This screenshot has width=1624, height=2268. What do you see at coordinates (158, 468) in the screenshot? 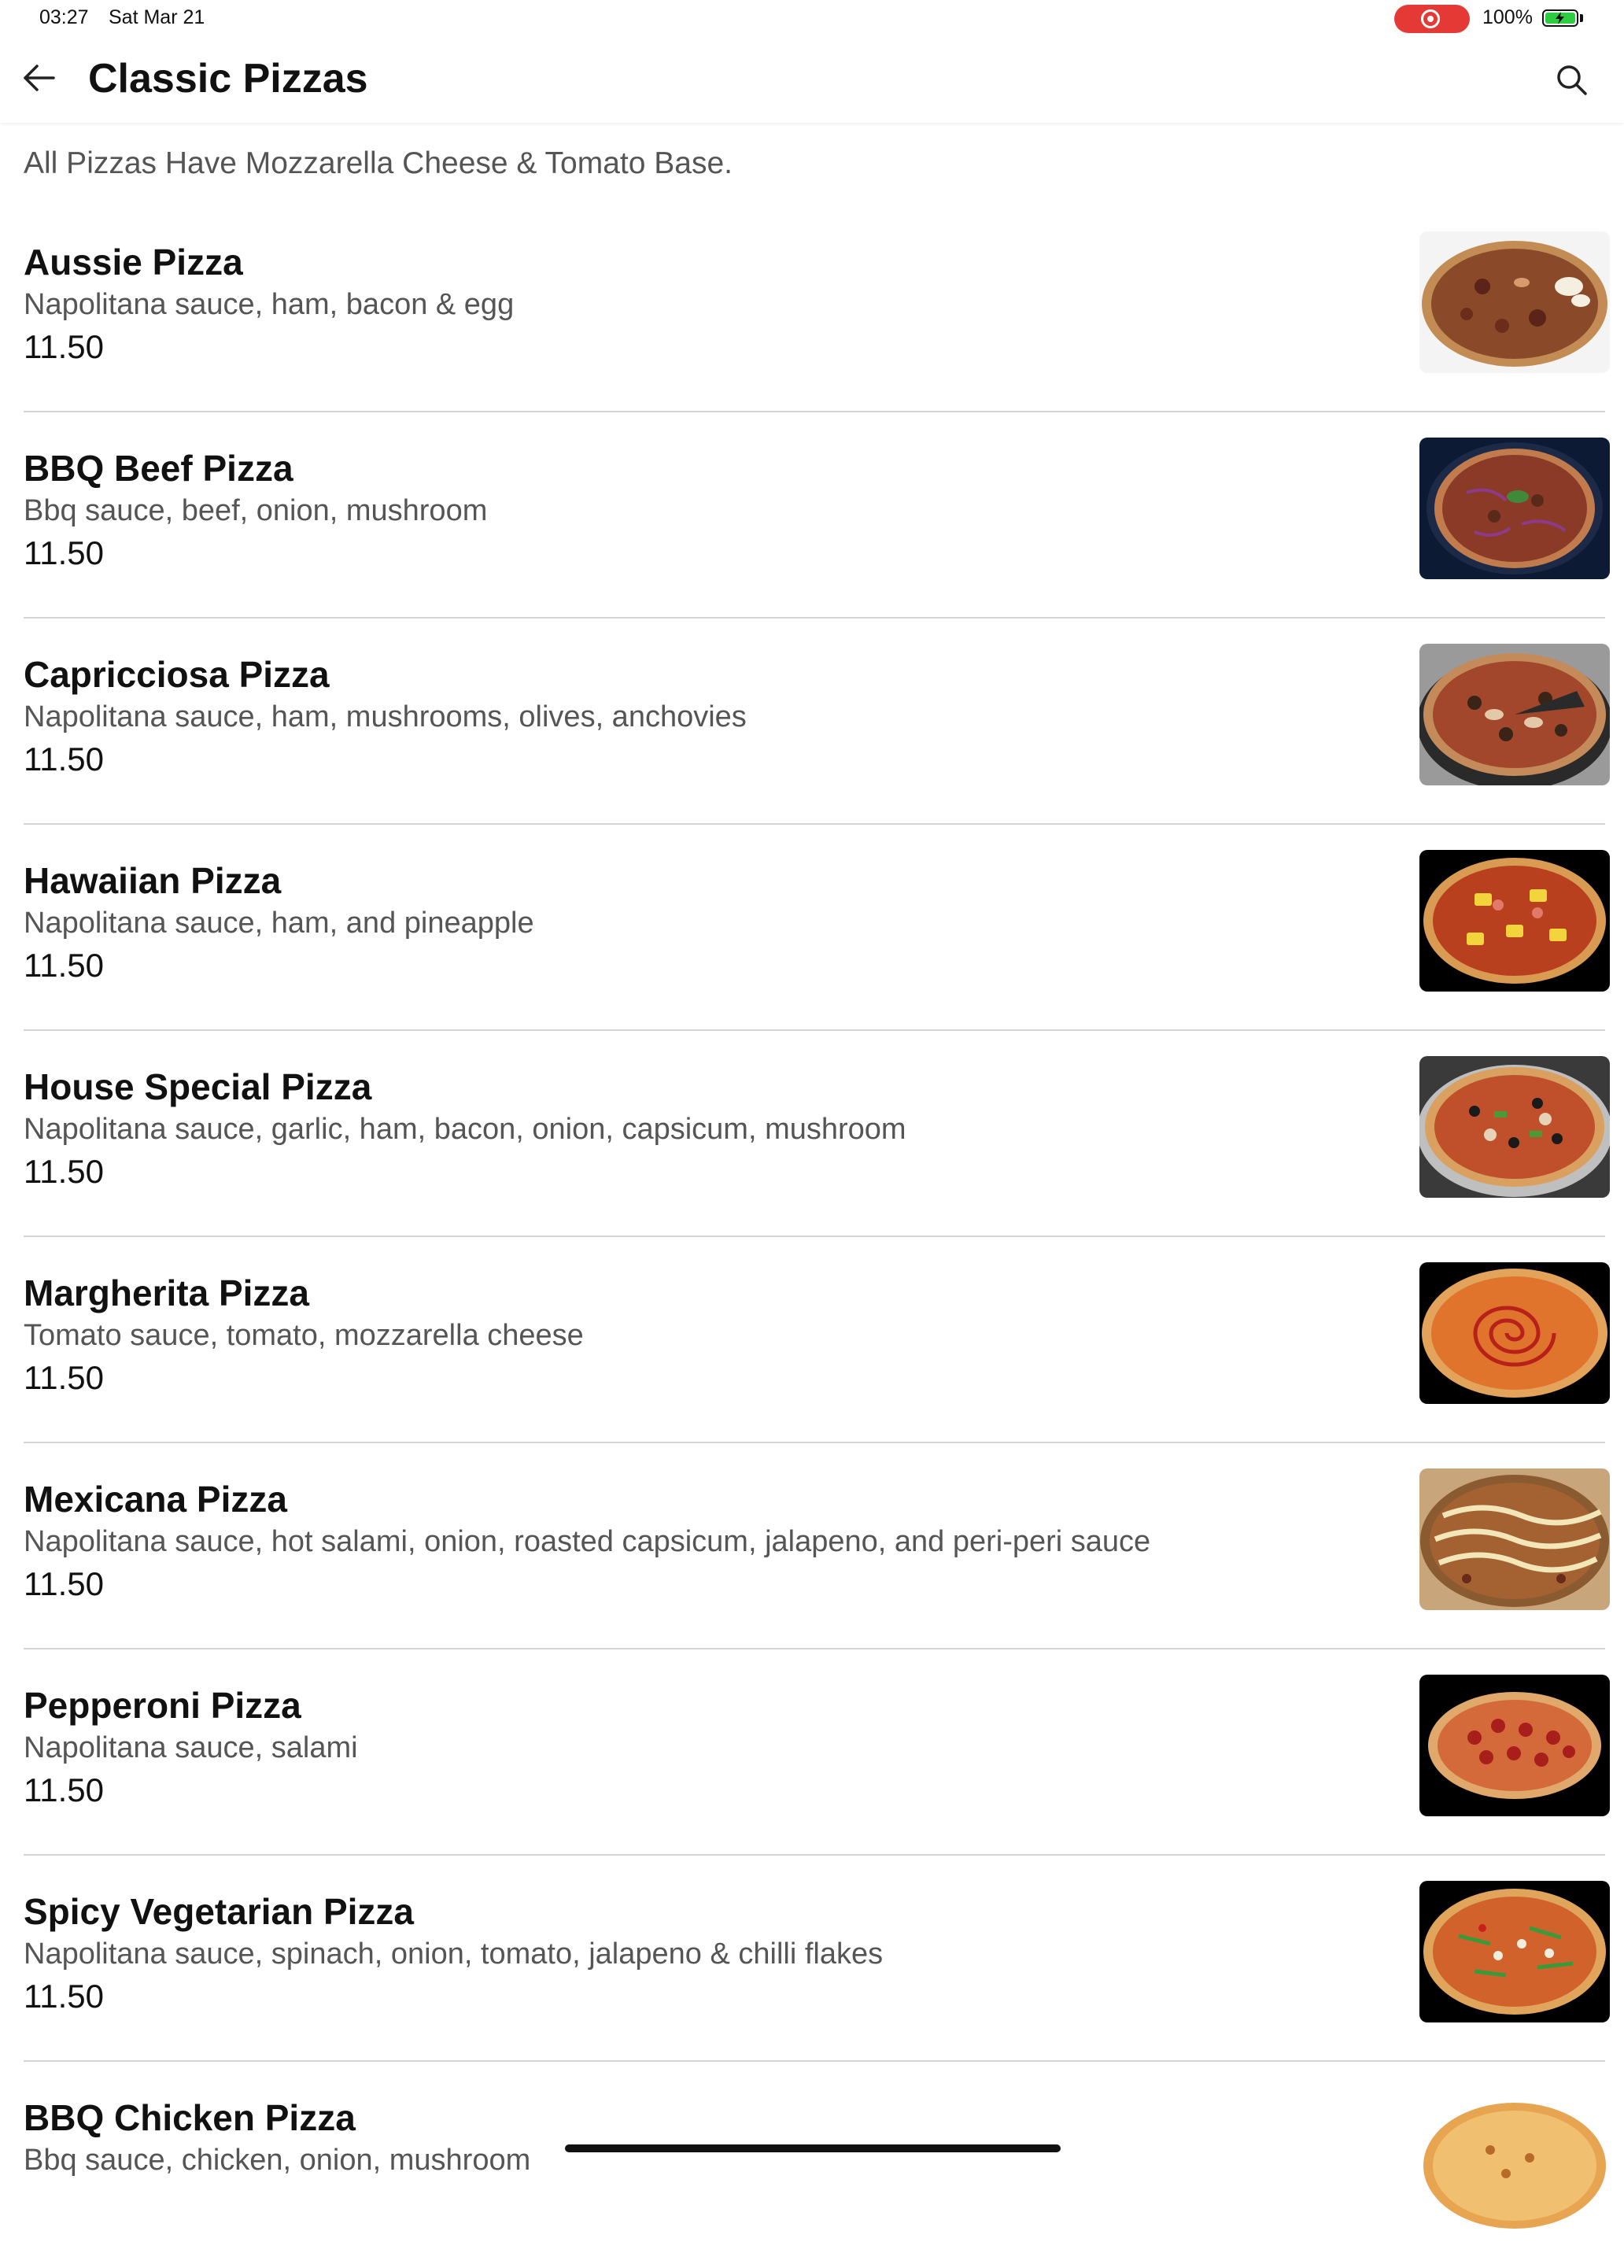
I see `item-name: BBQ Beef Pizza` at bounding box center [158, 468].